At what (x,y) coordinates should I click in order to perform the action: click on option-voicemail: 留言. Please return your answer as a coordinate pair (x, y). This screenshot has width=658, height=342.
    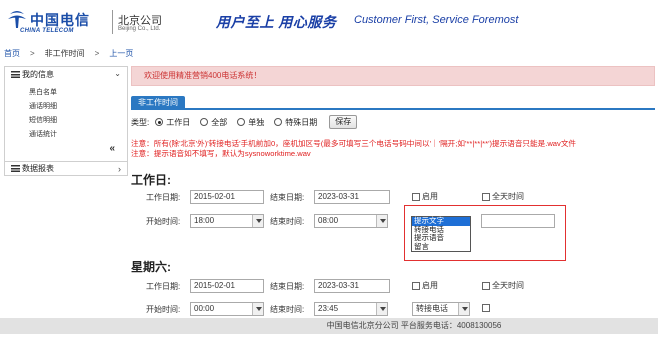
    Looking at the image, I should click on (441, 247).